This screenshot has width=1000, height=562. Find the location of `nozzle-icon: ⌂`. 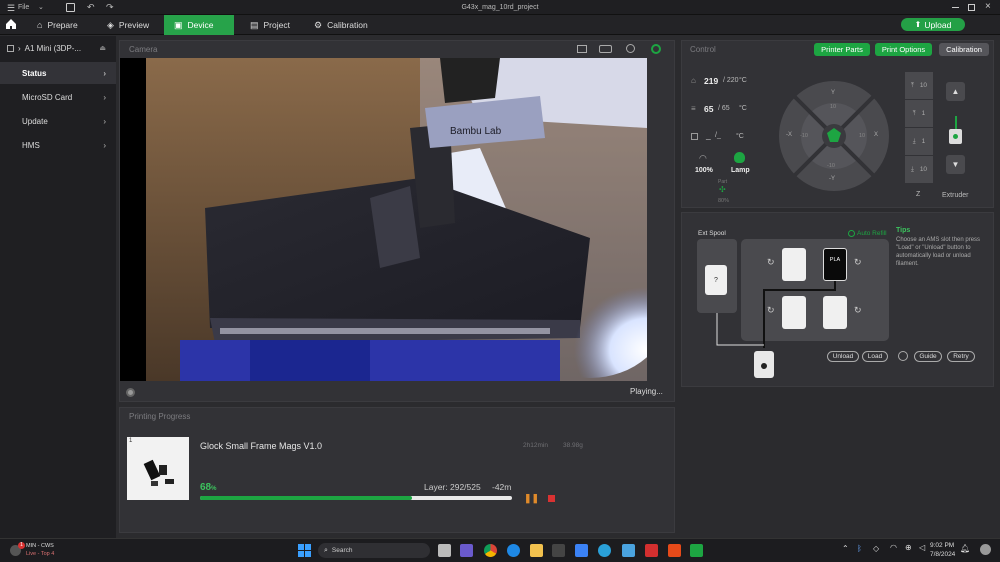

nozzle-icon: ⌂ is located at coordinates (693, 80).